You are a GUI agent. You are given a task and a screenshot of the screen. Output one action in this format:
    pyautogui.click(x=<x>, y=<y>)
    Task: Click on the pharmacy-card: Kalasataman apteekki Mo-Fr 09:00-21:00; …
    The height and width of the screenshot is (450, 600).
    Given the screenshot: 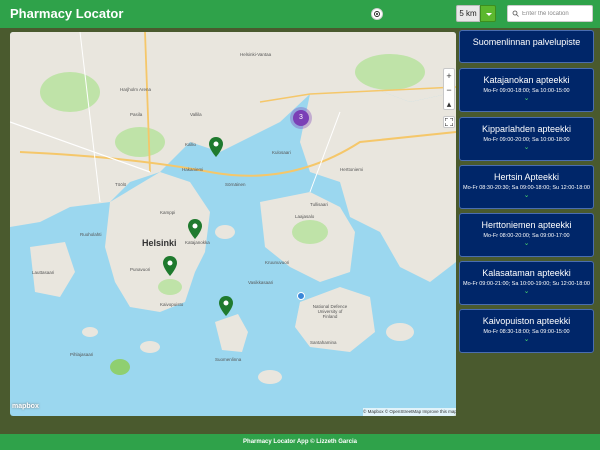 What is the action you would take?
    pyautogui.click(x=526, y=283)
    